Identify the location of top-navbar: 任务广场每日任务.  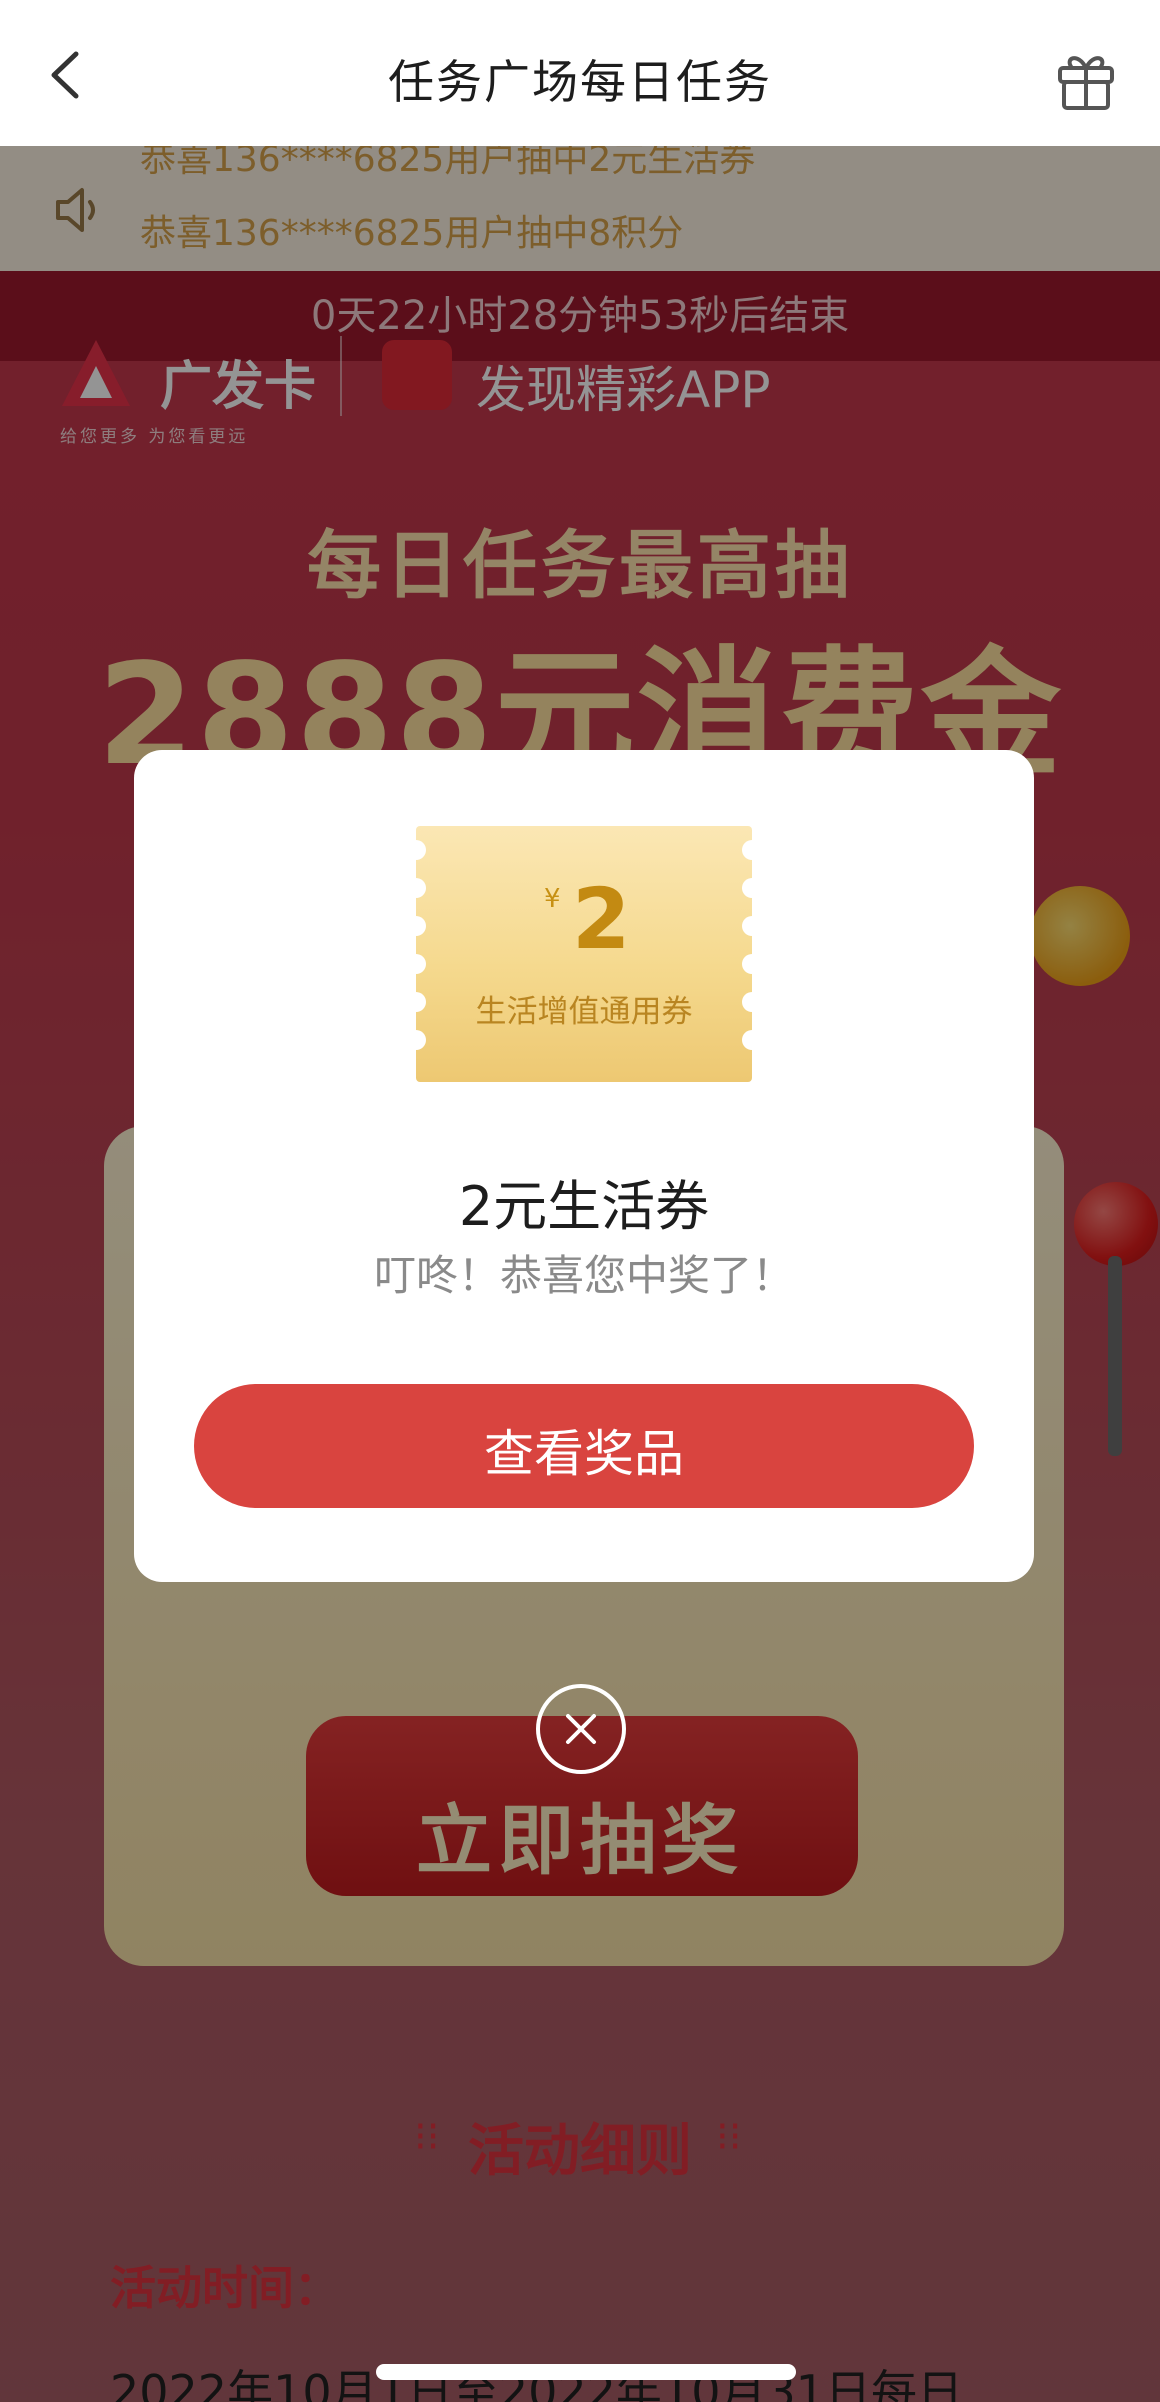
(580, 73).